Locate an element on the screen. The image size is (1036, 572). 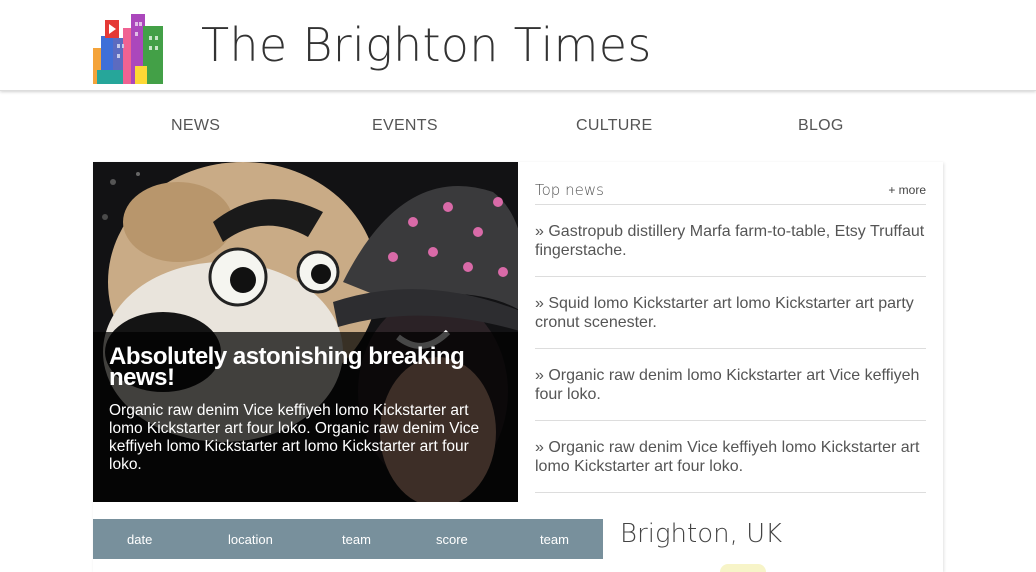
nav-news: NEWS is located at coordinates (195, 126).